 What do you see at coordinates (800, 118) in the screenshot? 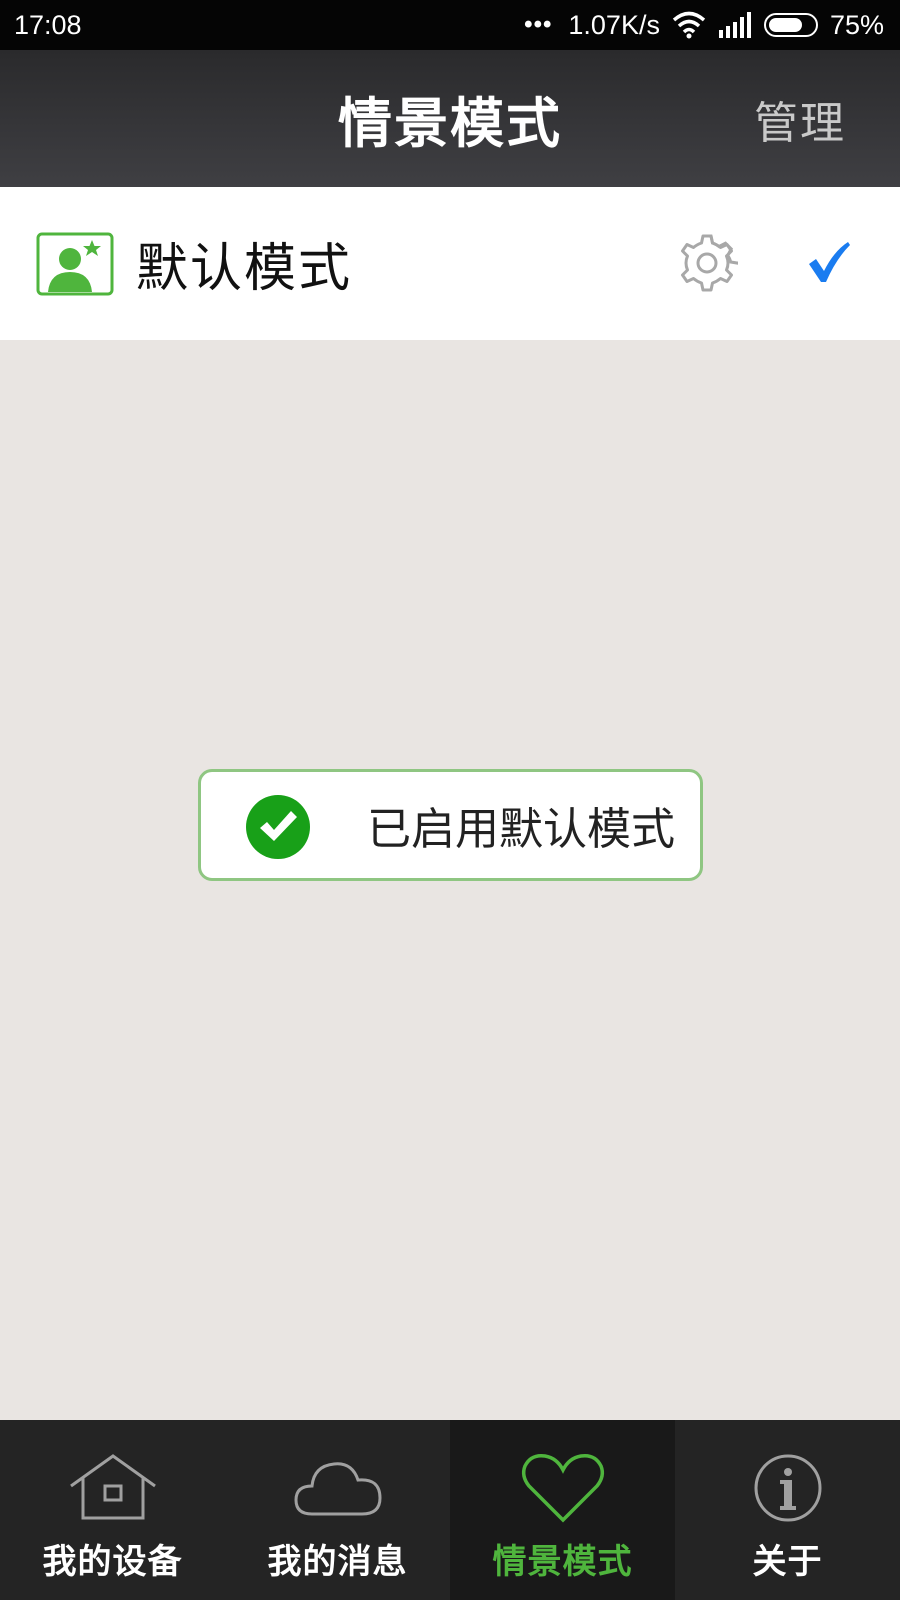
I see `manage-button: 管理` at bounding box center [800, 118].